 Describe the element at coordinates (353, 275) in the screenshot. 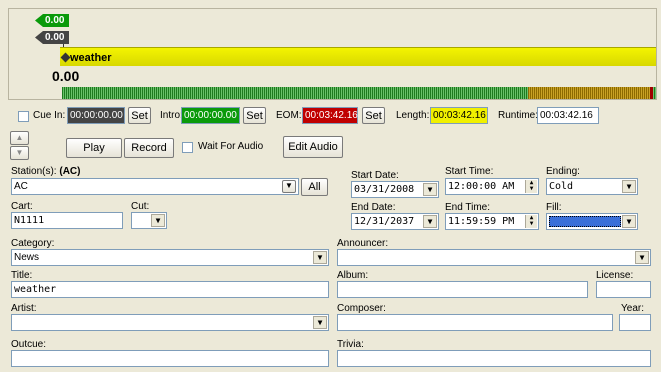

I see `album-label: Album:` at that location.